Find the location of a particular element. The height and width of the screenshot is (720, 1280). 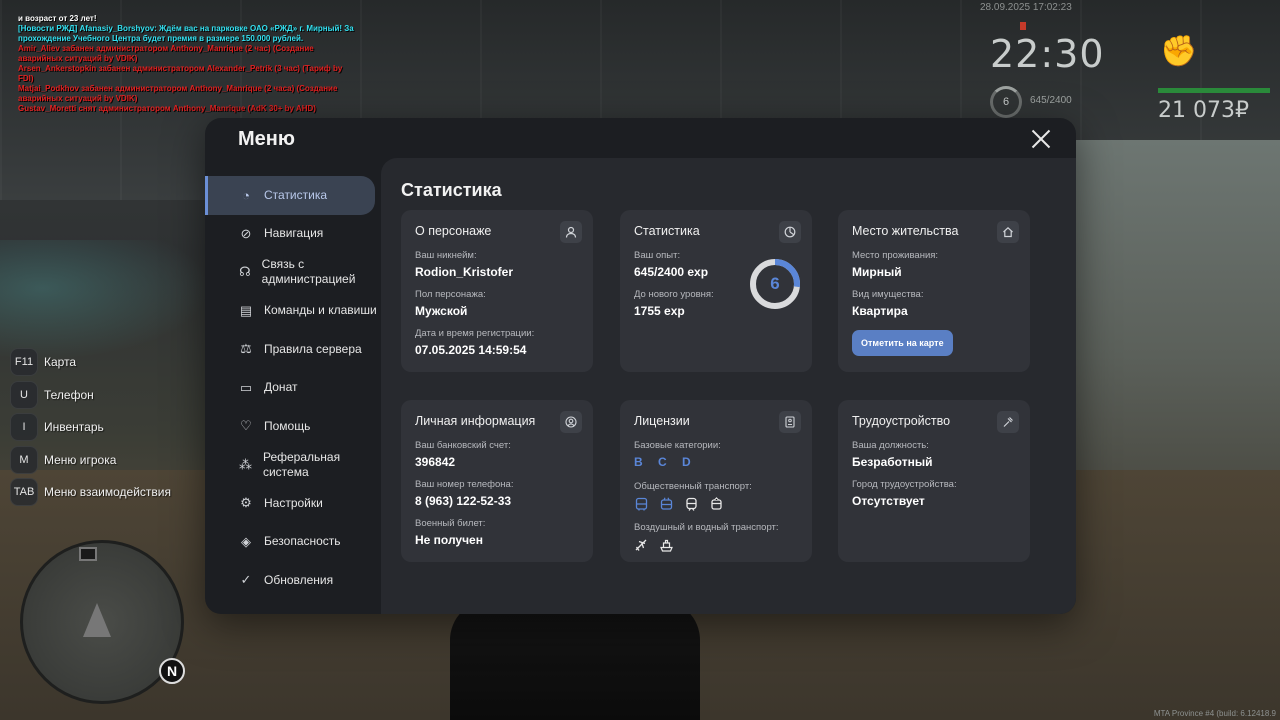

gear-icon: ⚙ is located at coordinates (246, 503).